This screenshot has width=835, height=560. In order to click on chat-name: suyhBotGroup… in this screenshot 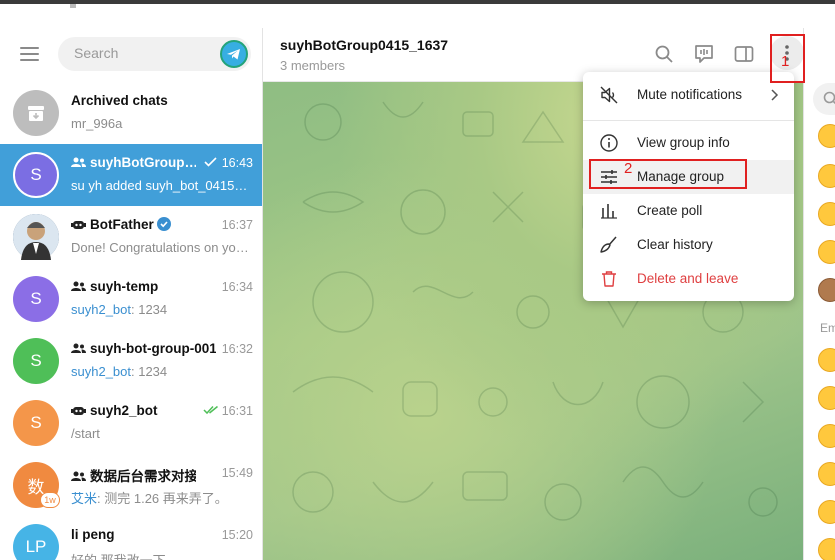, I will do `click(133, 162)`.